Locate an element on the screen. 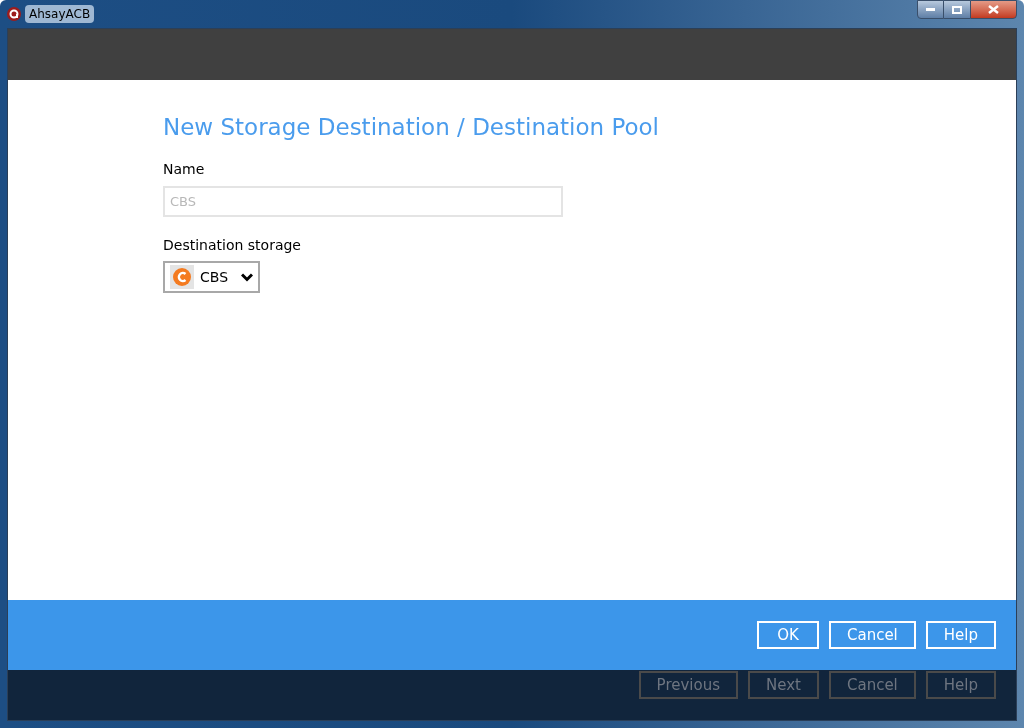 This screenshot has height=728, width=1024. window-title: AhsayACB is located at coordinates (60, 14).